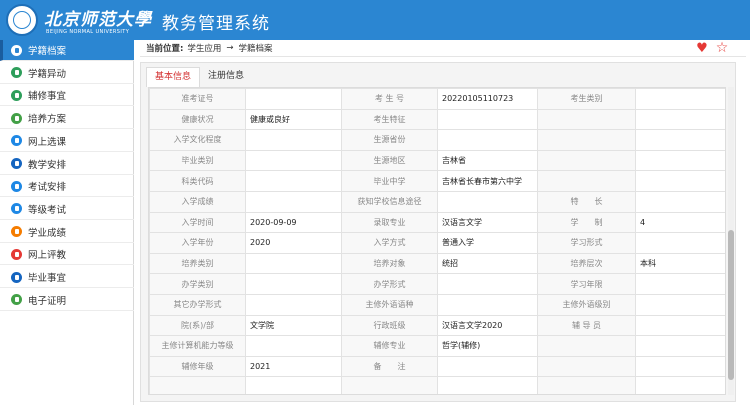 The width and height of the screenshot is (750, 405). I want to click on tab-1: 注册信息, so click(226, 77).